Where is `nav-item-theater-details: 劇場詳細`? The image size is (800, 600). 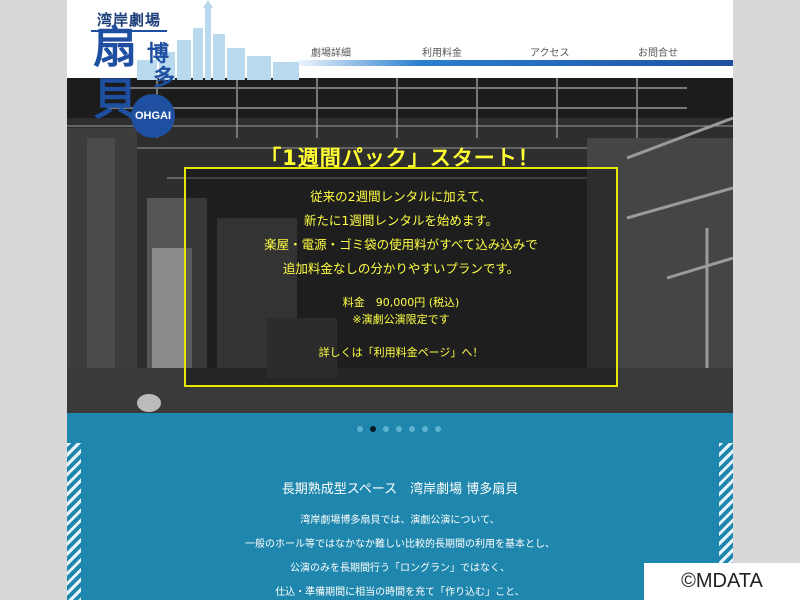
nav-item-theater-details: 劇場詳細 is located at coordinates (331, 51).